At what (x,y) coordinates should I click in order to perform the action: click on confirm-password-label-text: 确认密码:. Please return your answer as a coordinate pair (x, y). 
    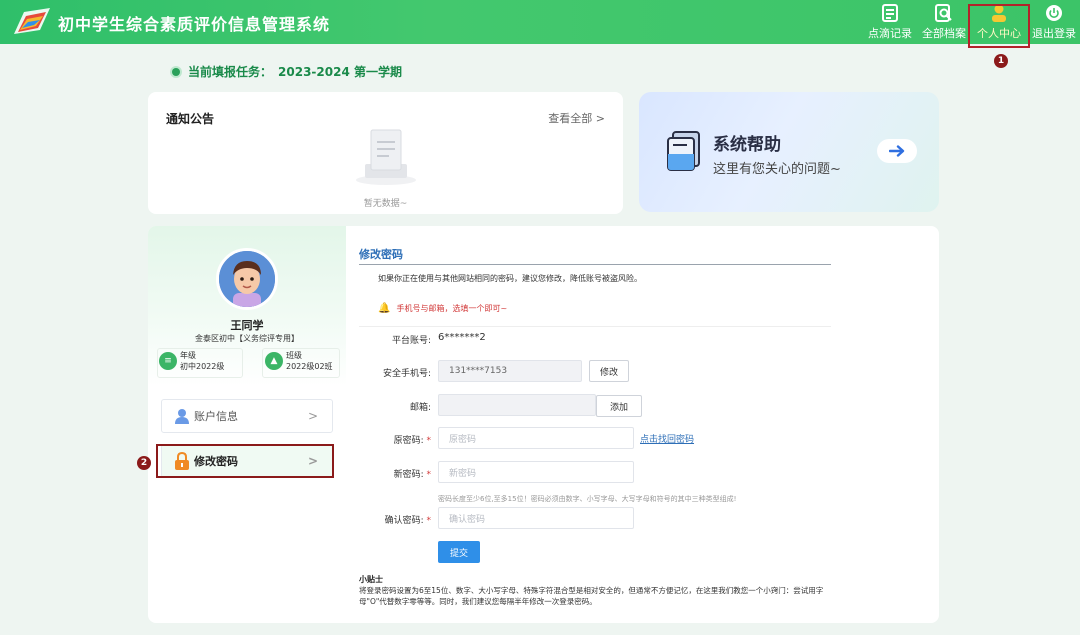
    Looking at the image, I should click on (404, 521).